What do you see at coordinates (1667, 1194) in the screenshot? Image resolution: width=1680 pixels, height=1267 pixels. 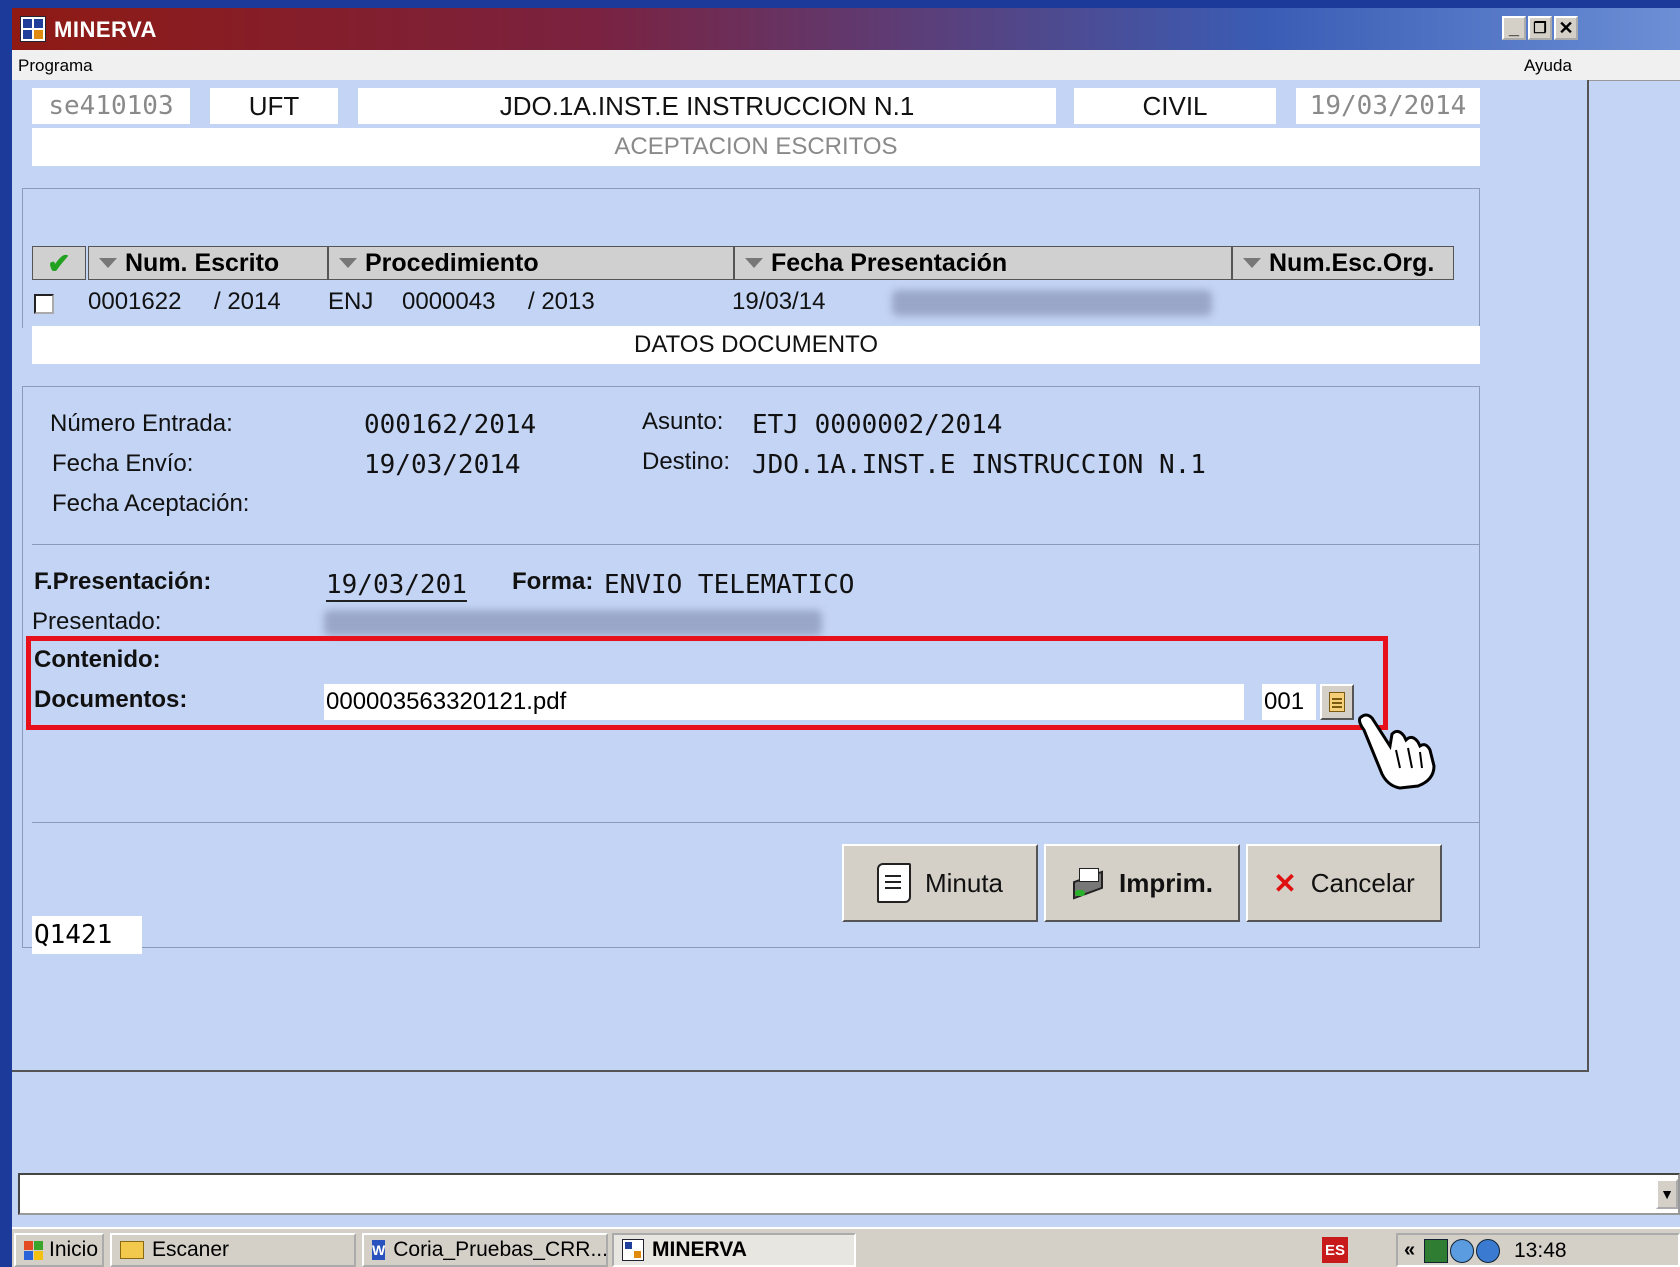 I see `dropdown-chevron-icon: ▼` at bounding box center [1667, 1194].